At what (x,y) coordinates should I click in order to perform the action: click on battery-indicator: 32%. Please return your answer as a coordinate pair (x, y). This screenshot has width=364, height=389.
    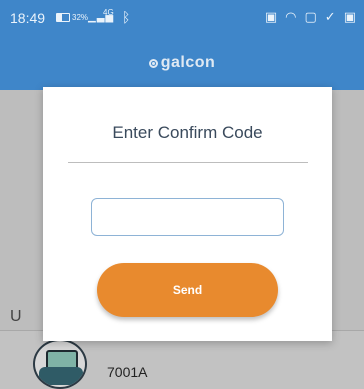
    Looking at the image, I should click on (72, 17).